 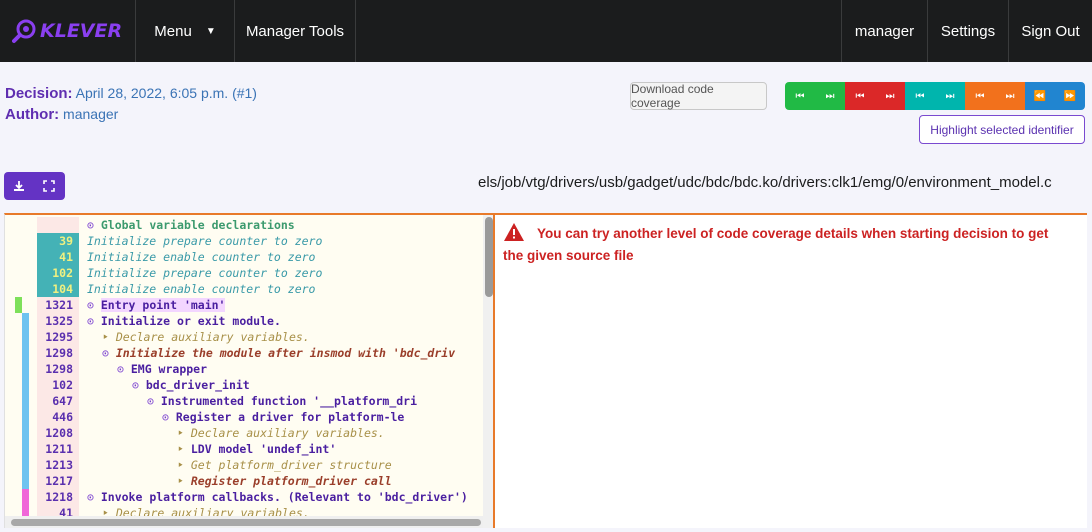 I want to click on code-line: 1295 ‣ Declare auxiliary variables., so click(x=245, y=337).